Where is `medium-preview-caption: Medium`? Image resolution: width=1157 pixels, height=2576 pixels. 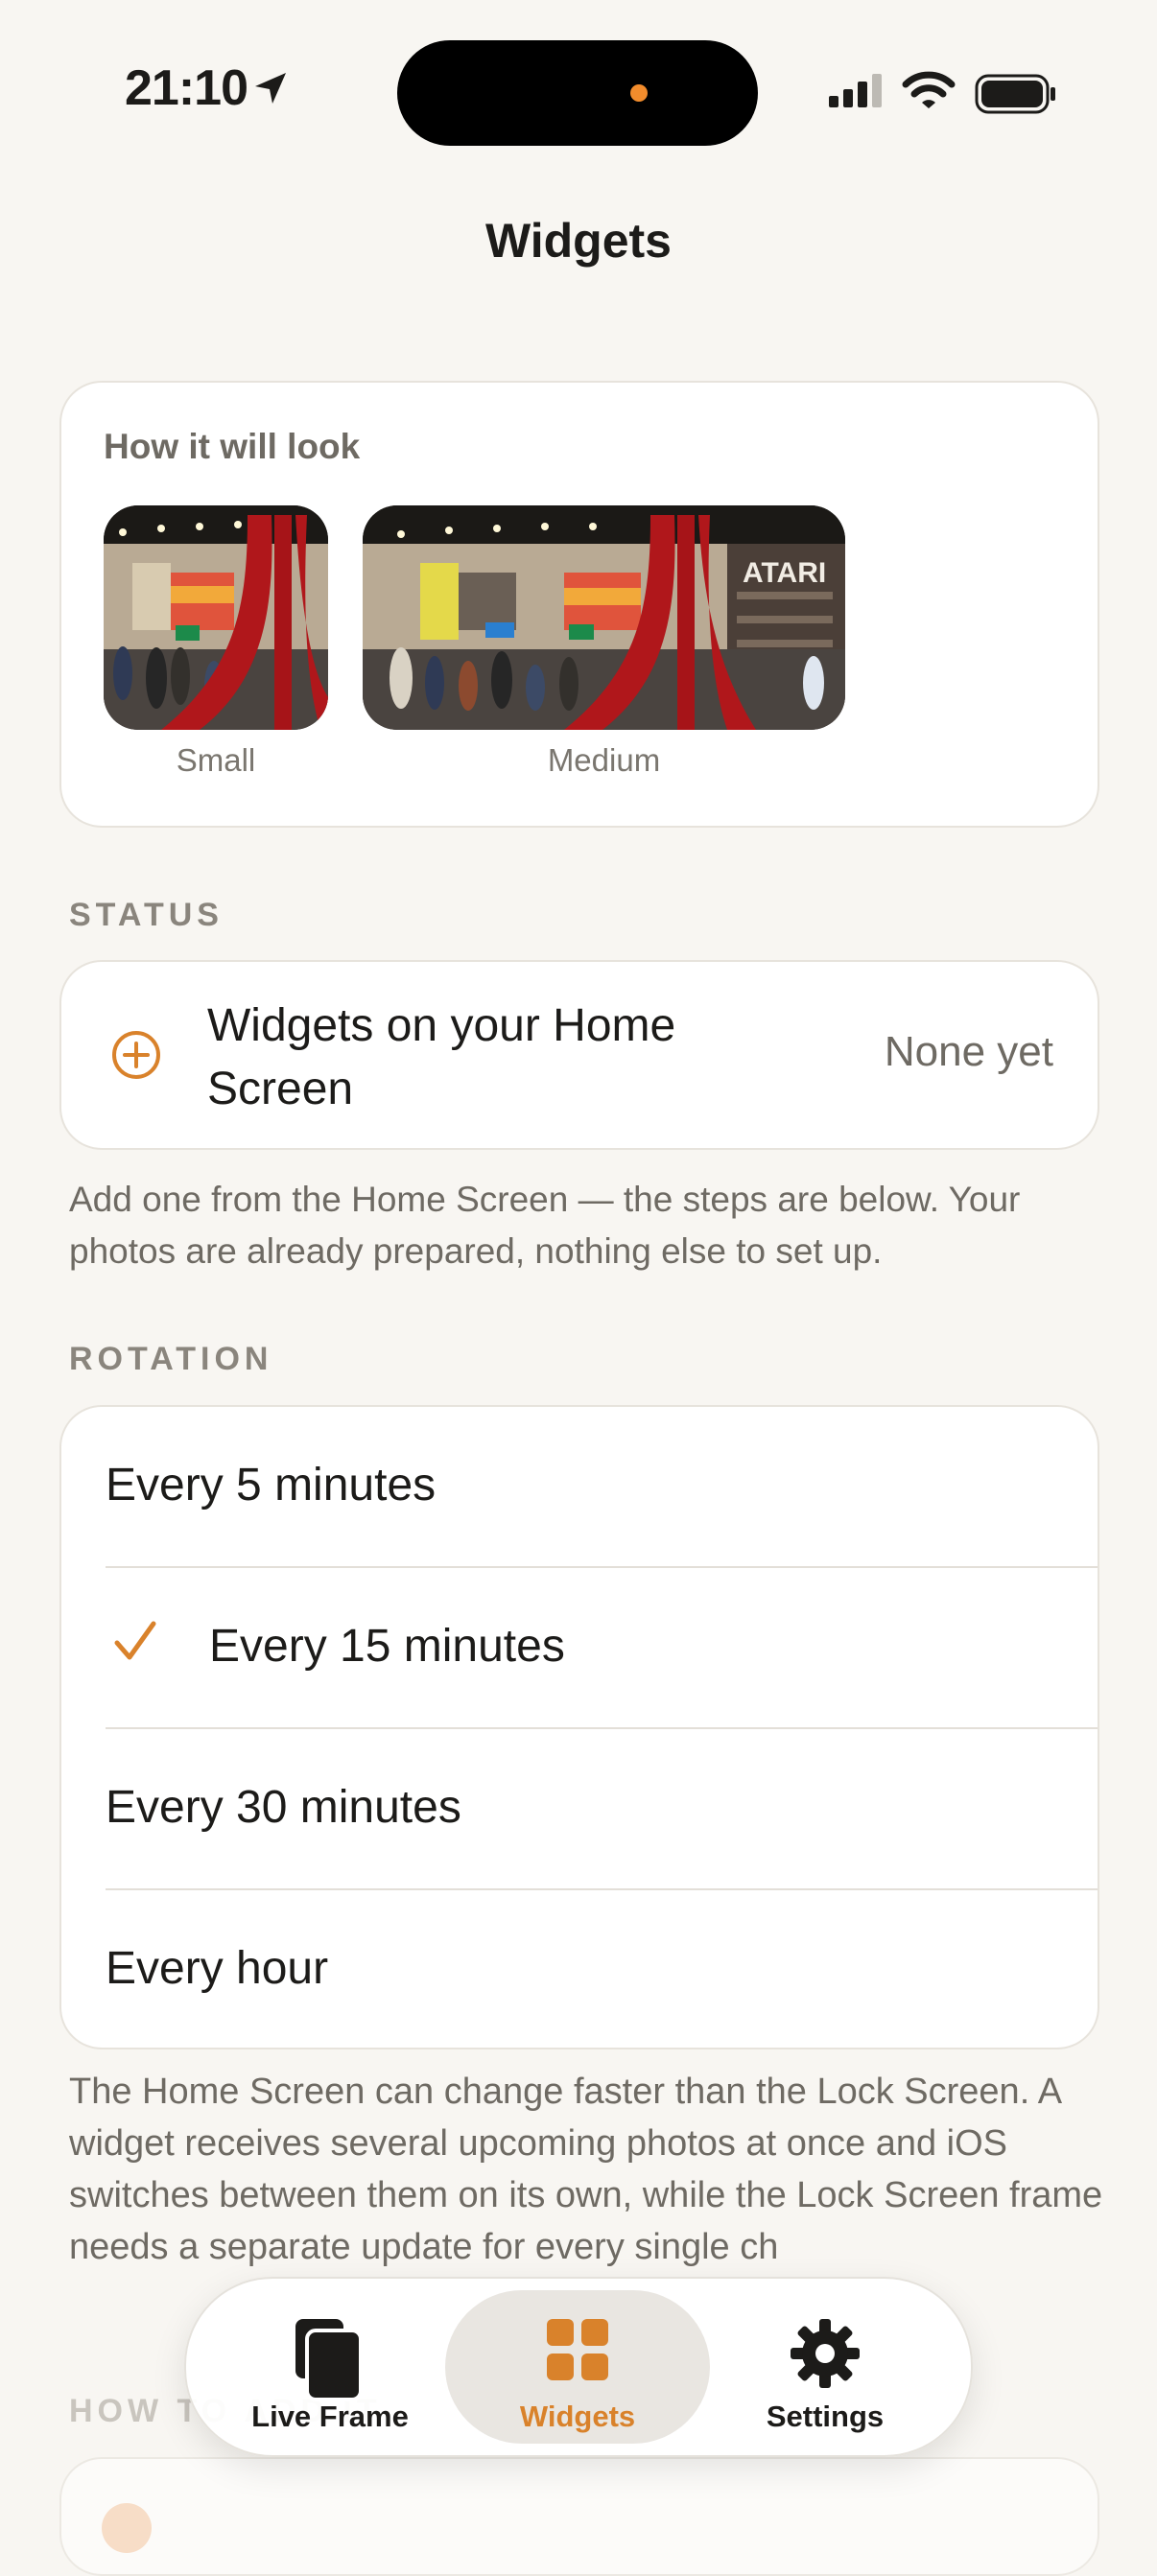
medium-preview-caption: Medium is located at coordinates (604, 760).